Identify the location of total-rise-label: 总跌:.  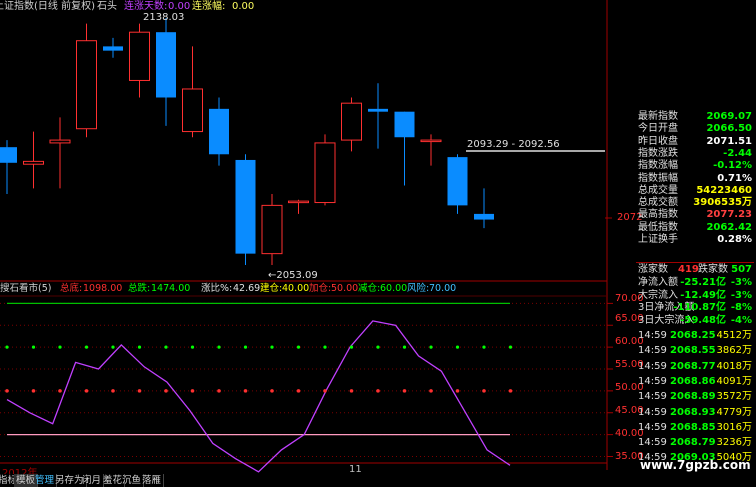
(139, 288).